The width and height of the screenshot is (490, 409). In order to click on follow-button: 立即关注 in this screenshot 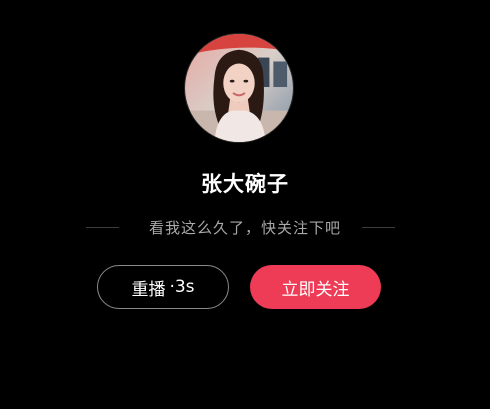, I will do `click(315, 287)`.